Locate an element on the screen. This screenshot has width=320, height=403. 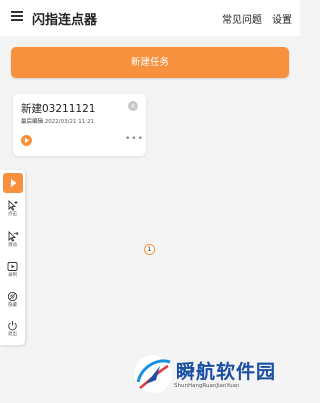
tool-label: 滑动 is located at coordinates (12, 245).